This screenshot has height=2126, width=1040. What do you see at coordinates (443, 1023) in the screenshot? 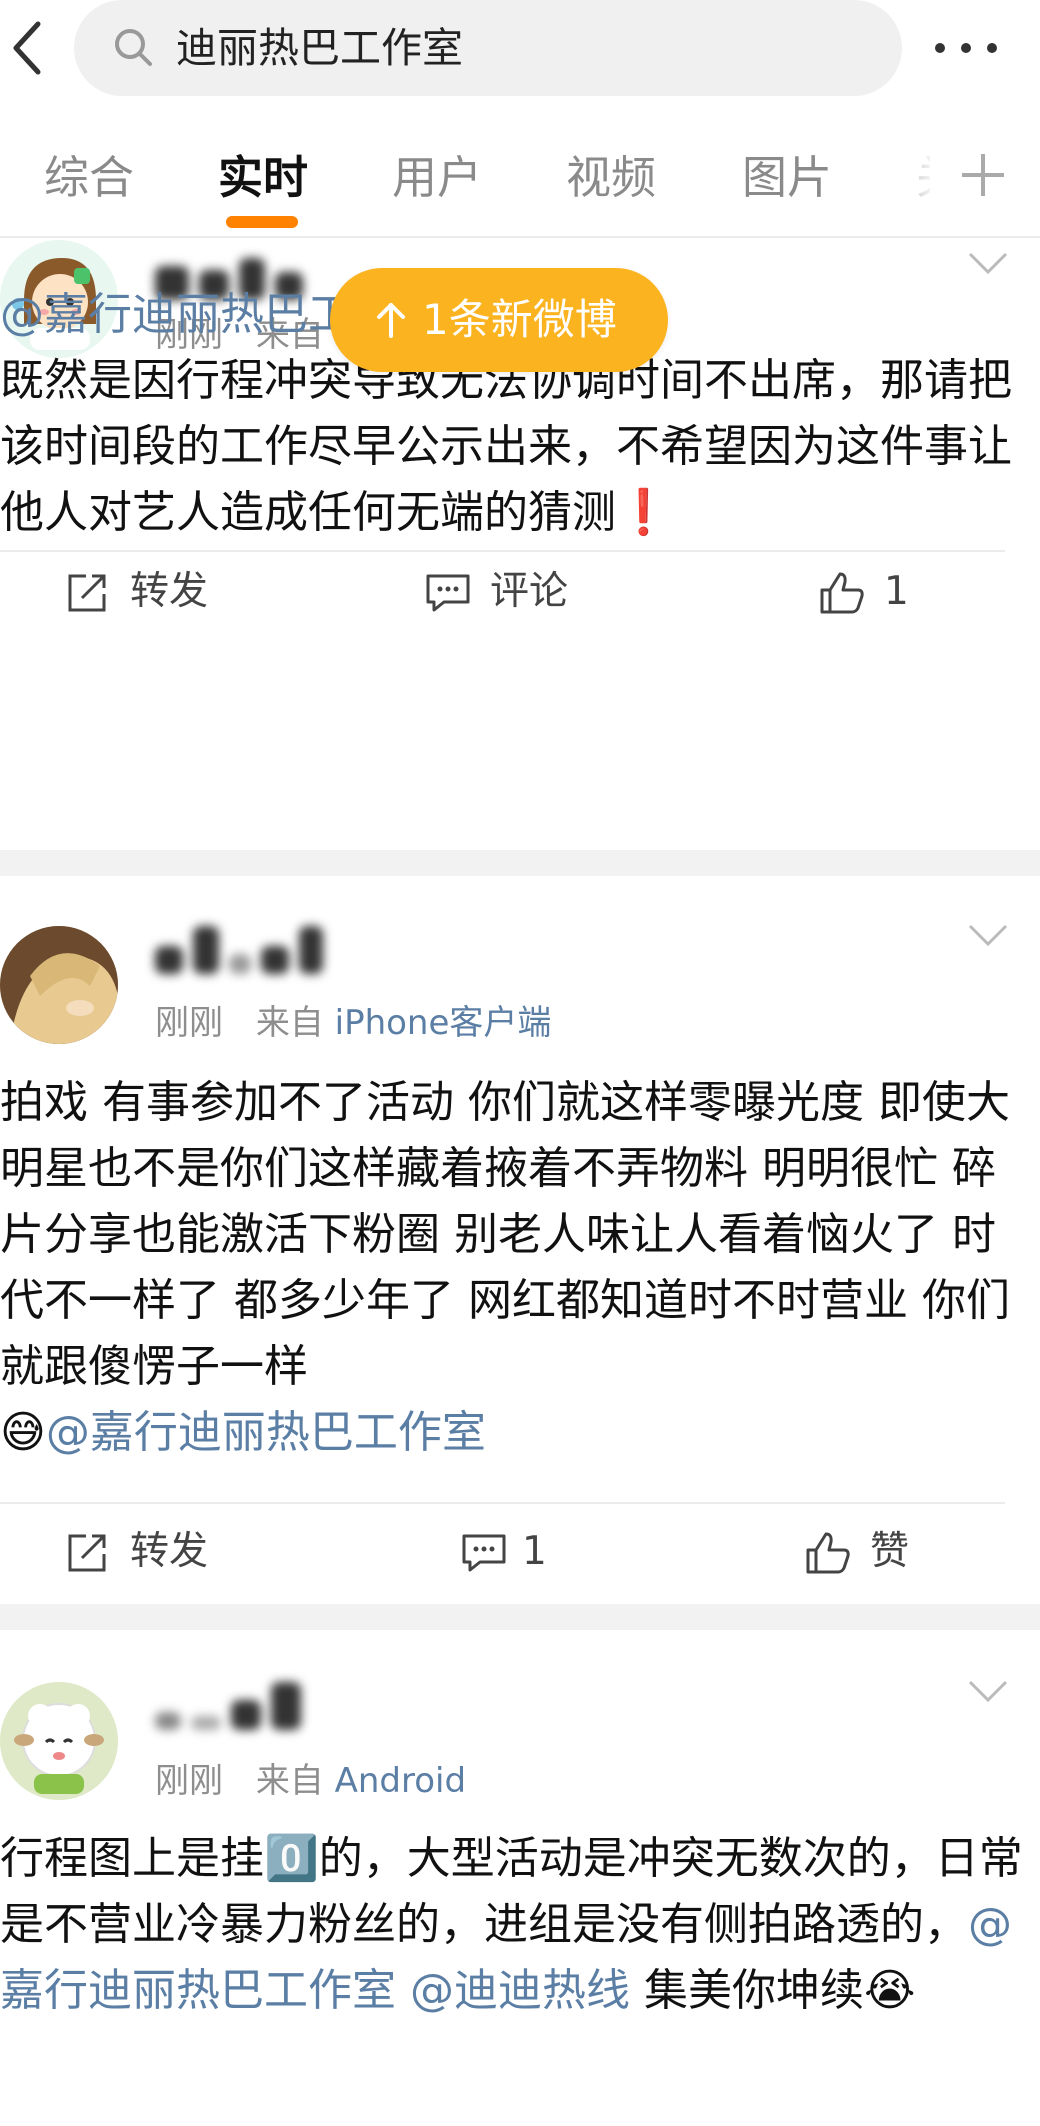
I see `post-source: iPhone客户端` at bounding box center [443, 1023].